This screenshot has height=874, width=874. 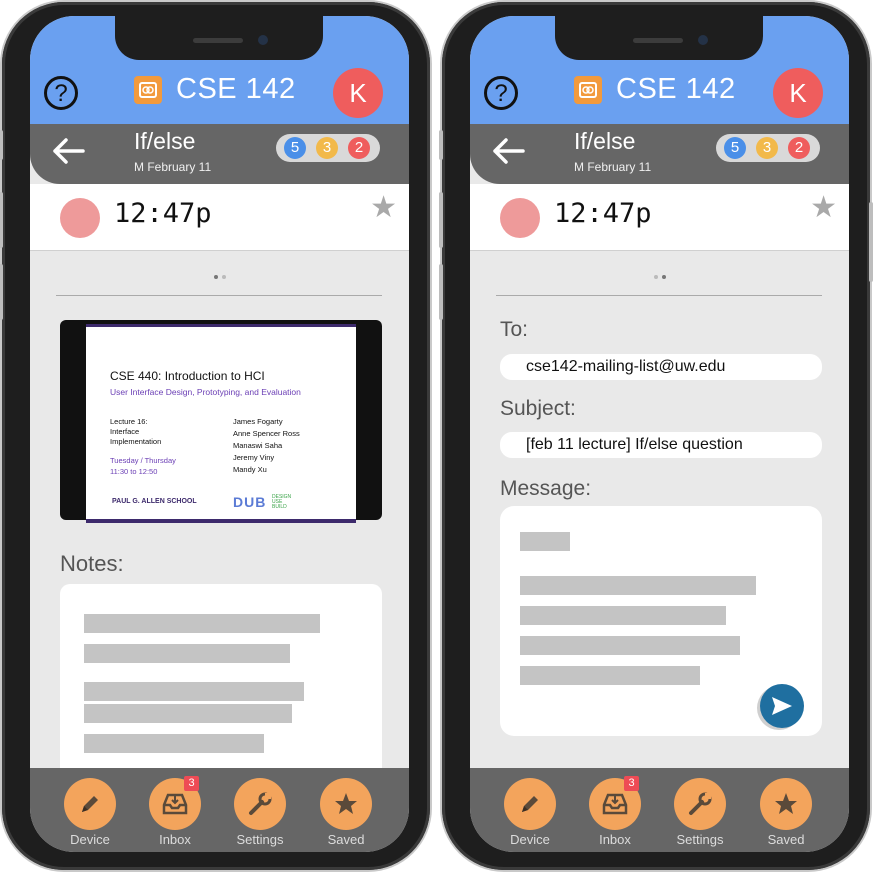 What do you see at coordinates (871, 242) in the screenshot?
I see `power-button` at bounding box center [871, 242].